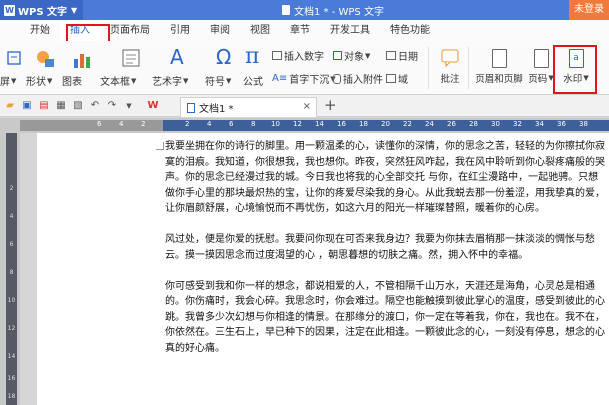 Image resolution: width=609 pixels, height=405 pixels. I want to click on document-tab-label: 文档1 *, so click(216, 109).